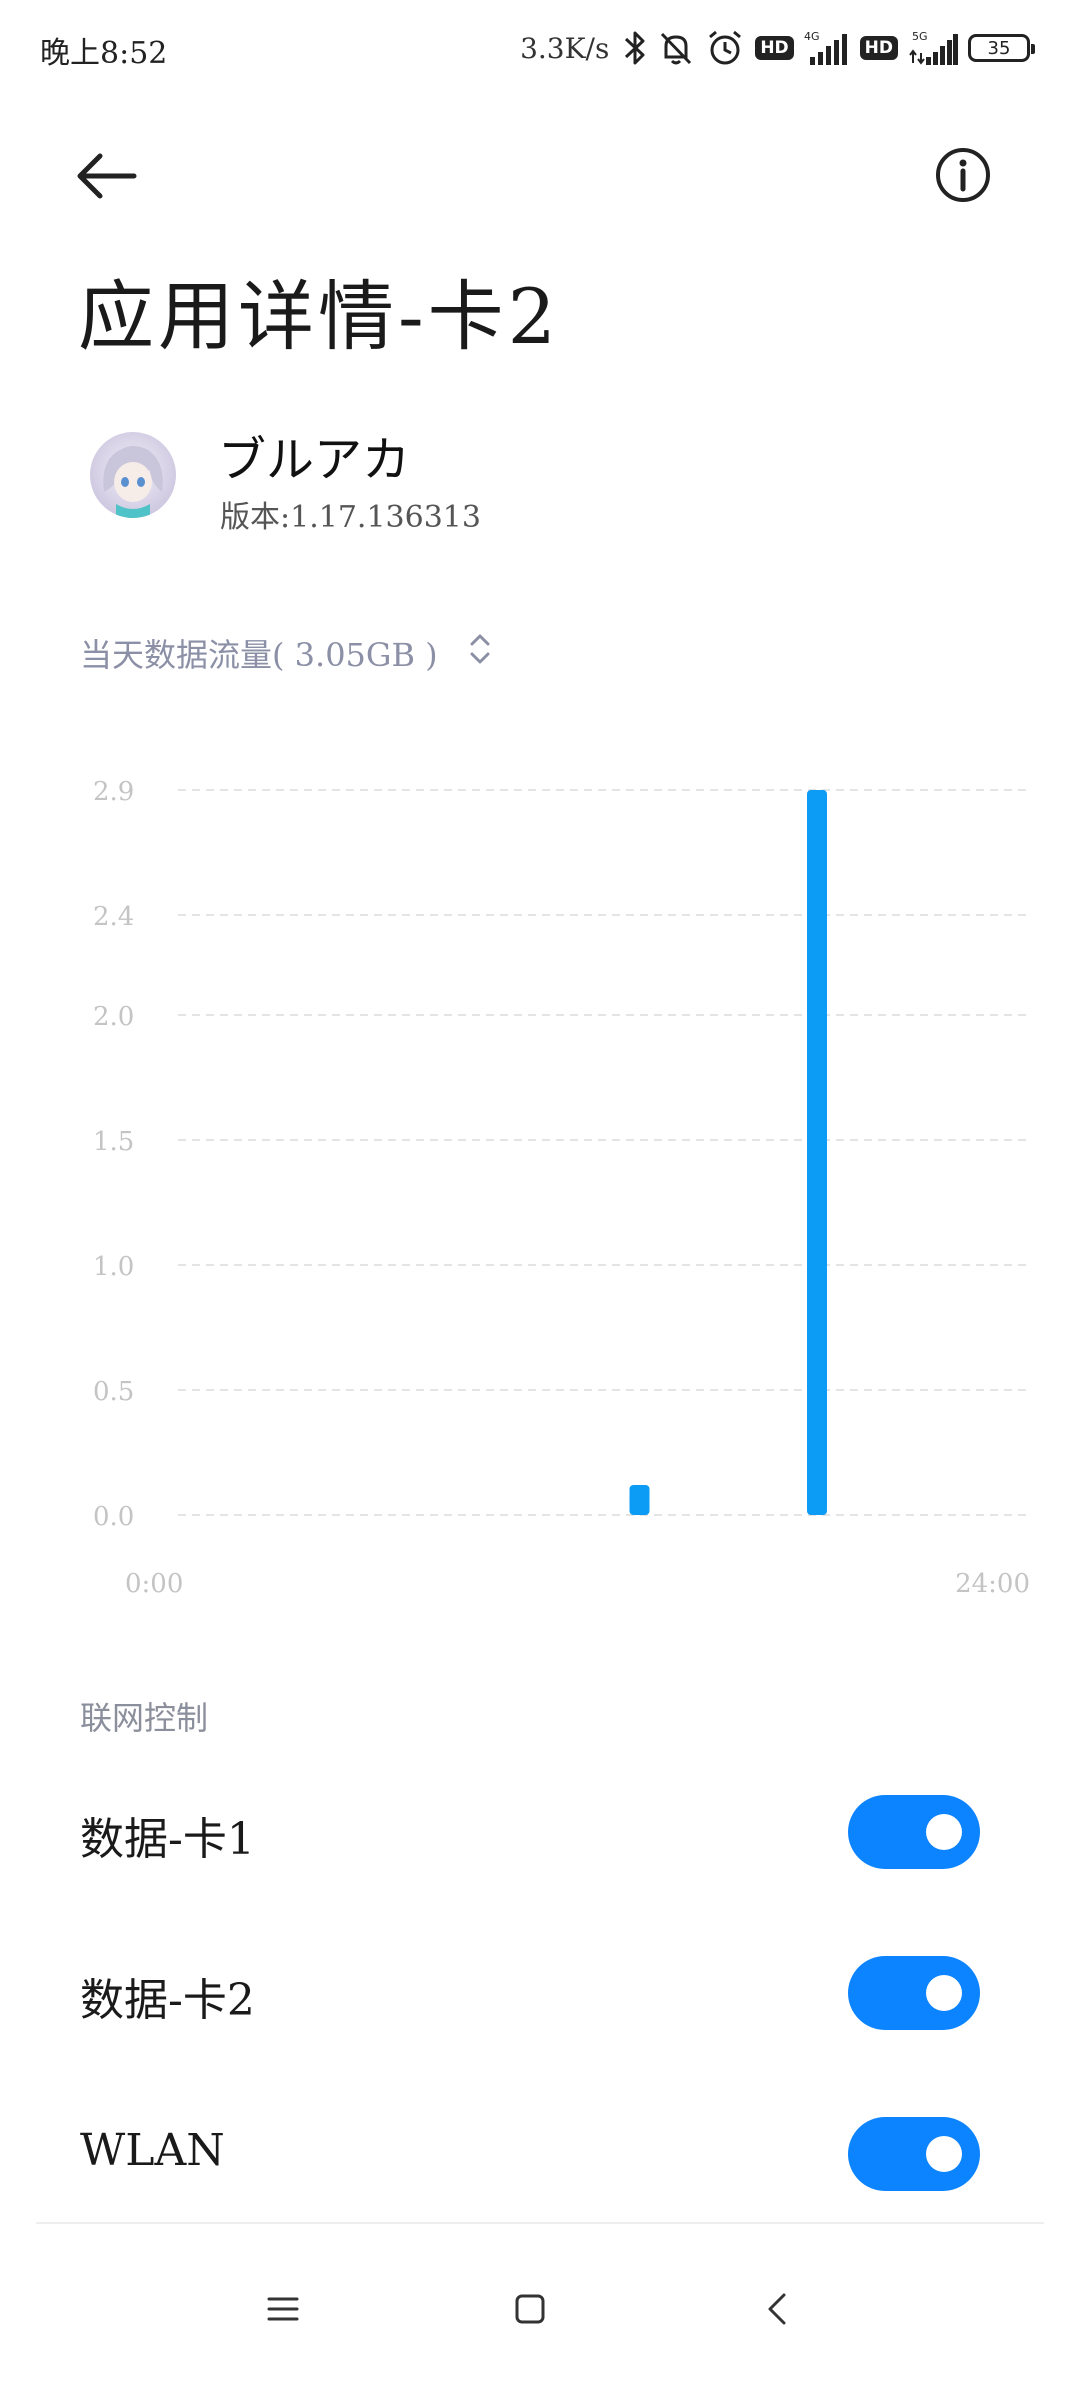 The image size is (1080, 2400). I want to click on toggle-data-sim1, so click(914, 1832).